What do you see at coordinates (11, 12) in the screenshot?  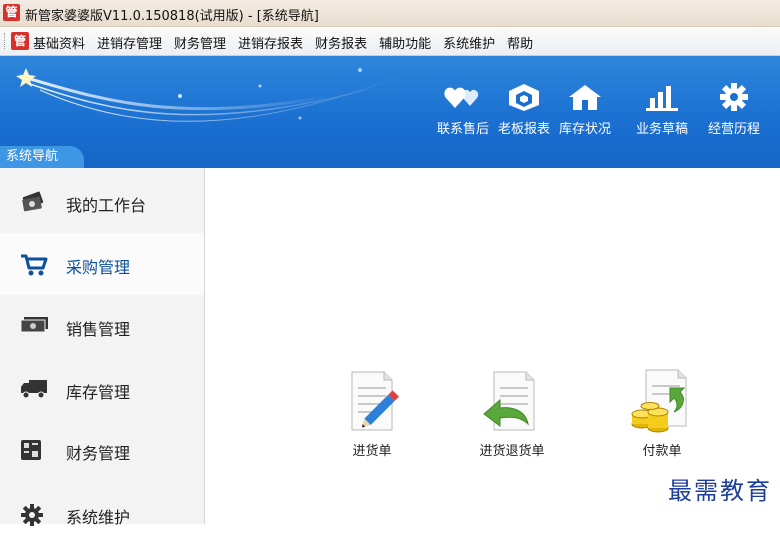 I see `app-logo-icon: 管` at bounding box center [11, 12].